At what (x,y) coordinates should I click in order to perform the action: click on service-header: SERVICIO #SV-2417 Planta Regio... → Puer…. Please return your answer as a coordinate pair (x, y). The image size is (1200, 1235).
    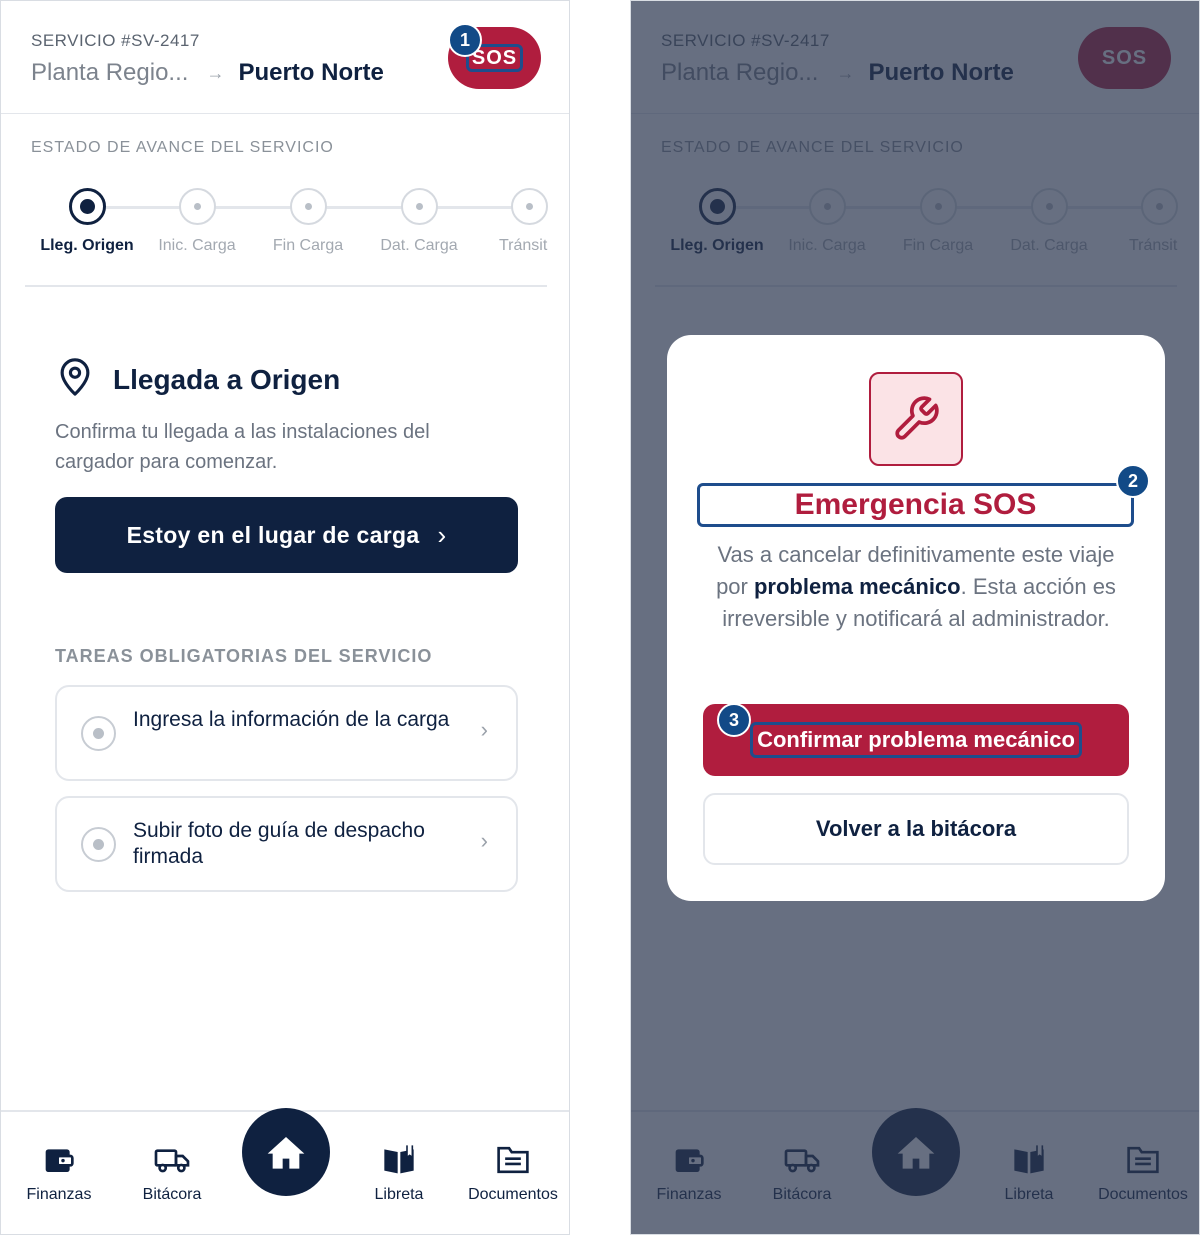
    Looking at the image, I should click on (285, 57).